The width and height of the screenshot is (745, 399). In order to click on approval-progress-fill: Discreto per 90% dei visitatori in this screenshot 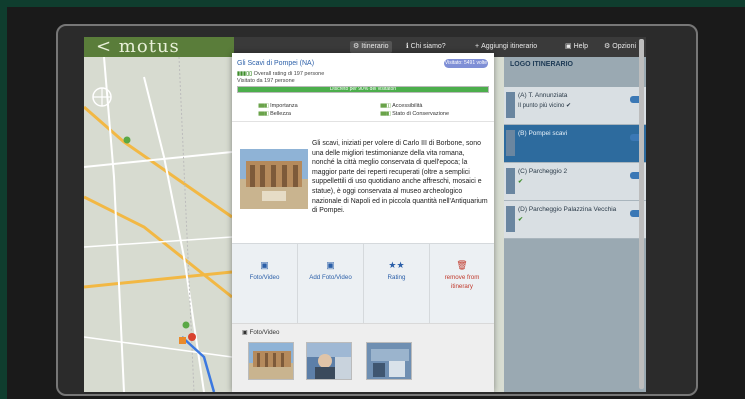, I will do `click(363, 89)`.